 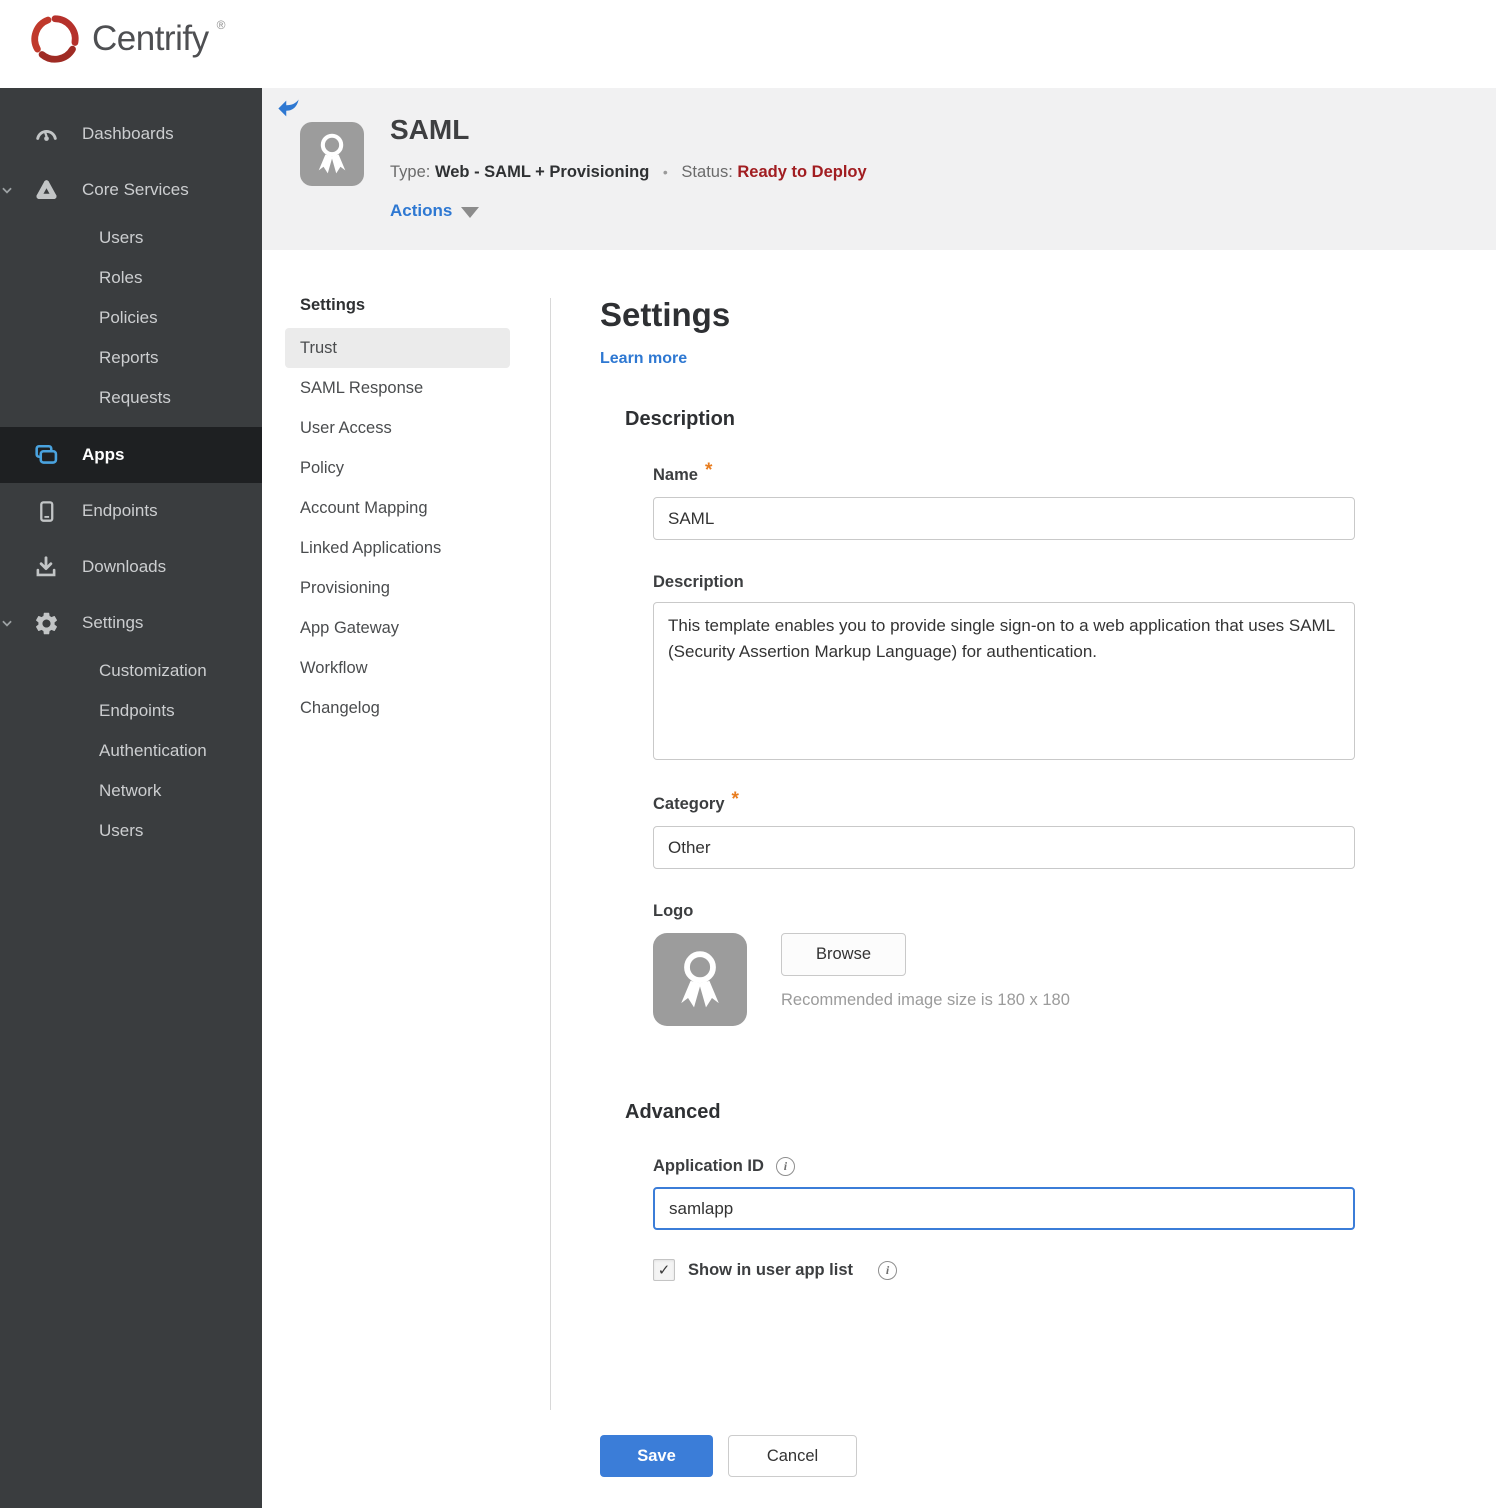 I want to click on type-label: Type:, so click(x=410, y=172).